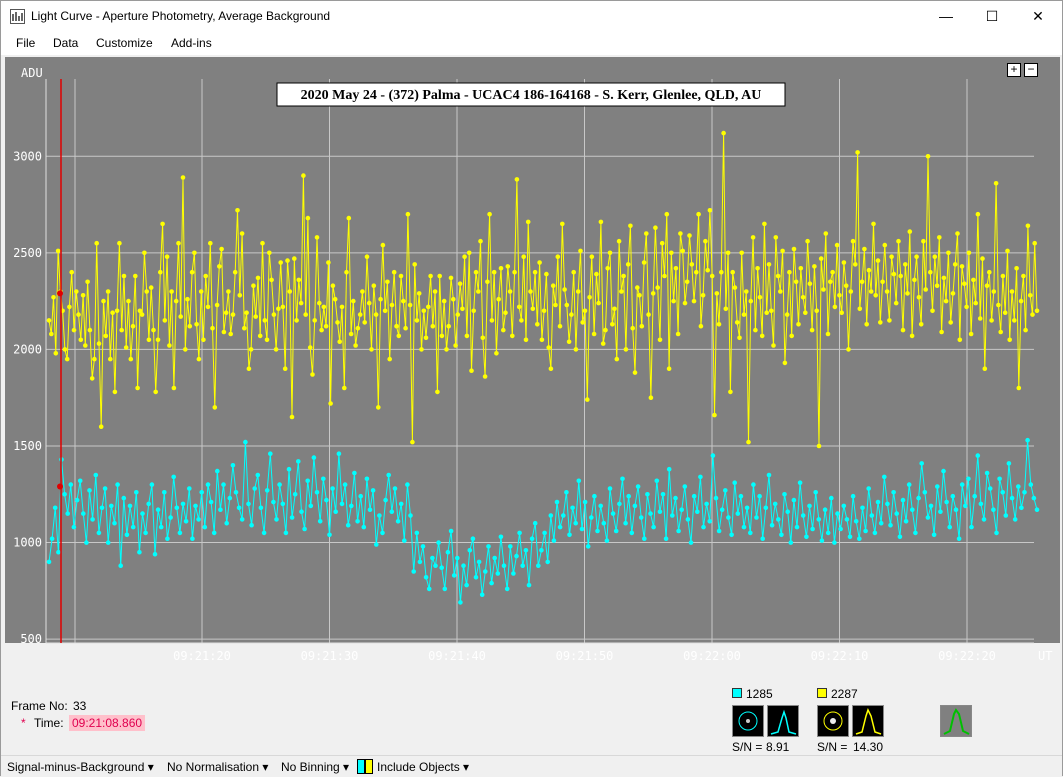  Describe the element at coordinates (748, 721) in the screenshot. I see `object1-star-thumbnail` at that location.